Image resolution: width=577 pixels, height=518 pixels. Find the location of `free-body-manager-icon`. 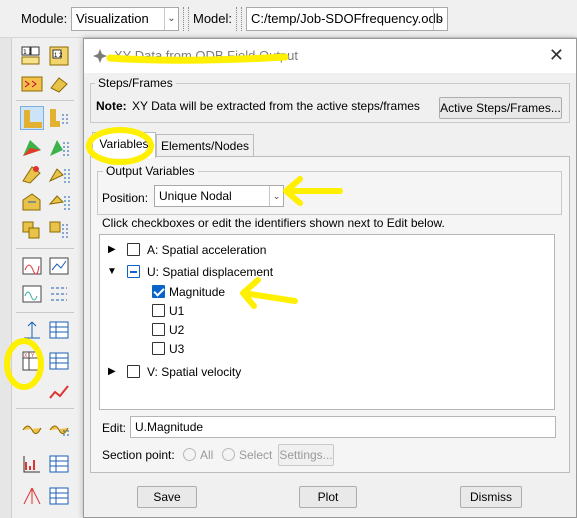

free-body-manager-icon is located at coordinates (59, 496).